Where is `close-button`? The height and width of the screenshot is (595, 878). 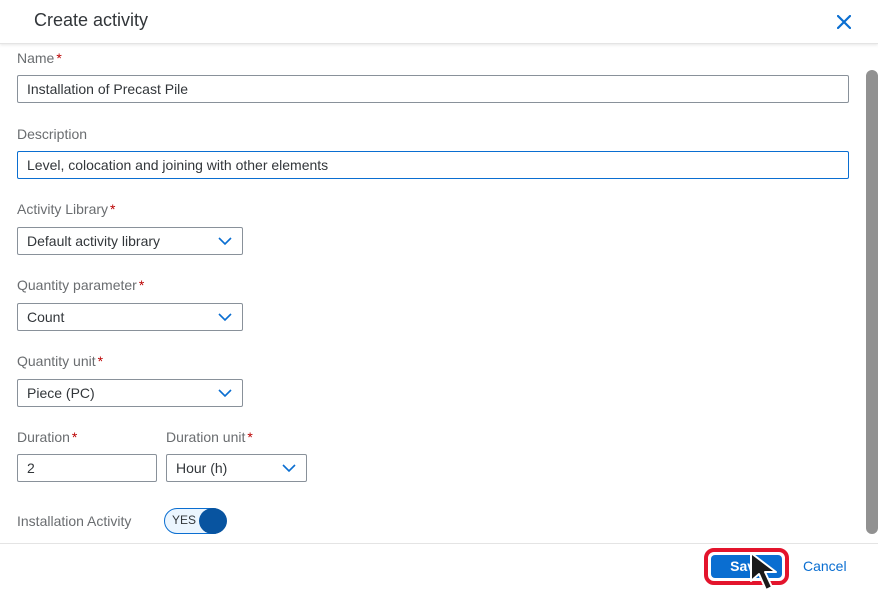
close-button is located at coordinates (844, 22).